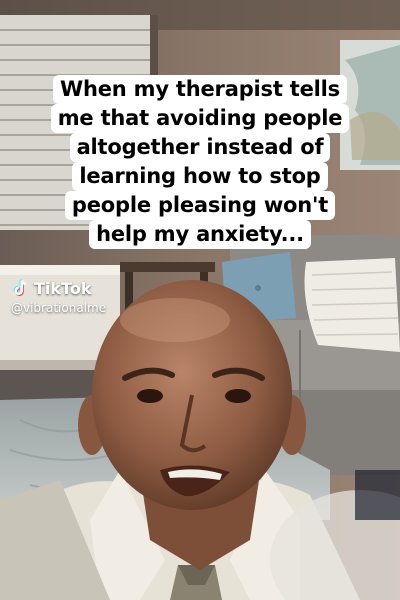 This screenshot has height=600, width=400. I want to click on dark-jacket-edge, so click(377, 495).